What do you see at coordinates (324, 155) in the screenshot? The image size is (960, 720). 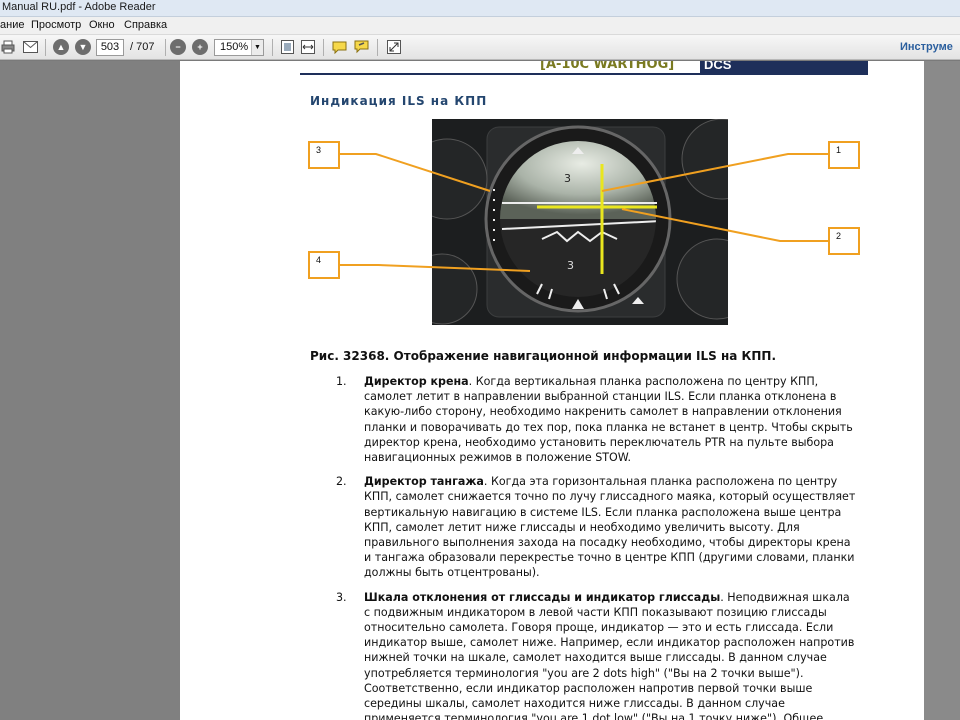 I see `callout-3: 3` at bounding box center [324, 155].